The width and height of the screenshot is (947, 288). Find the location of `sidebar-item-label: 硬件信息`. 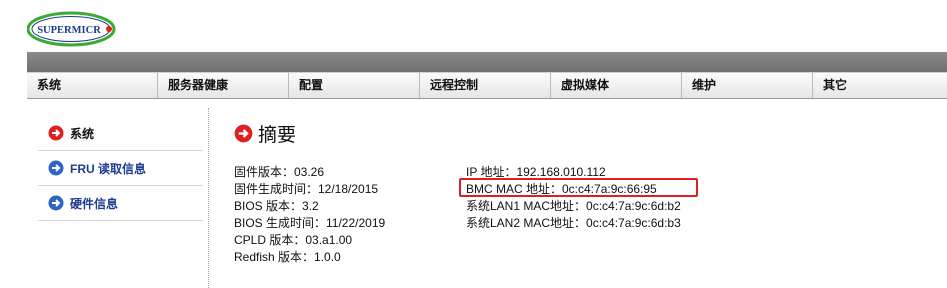

sidebar-item-label: 硬件信息 is located at coordinates (94, 203).